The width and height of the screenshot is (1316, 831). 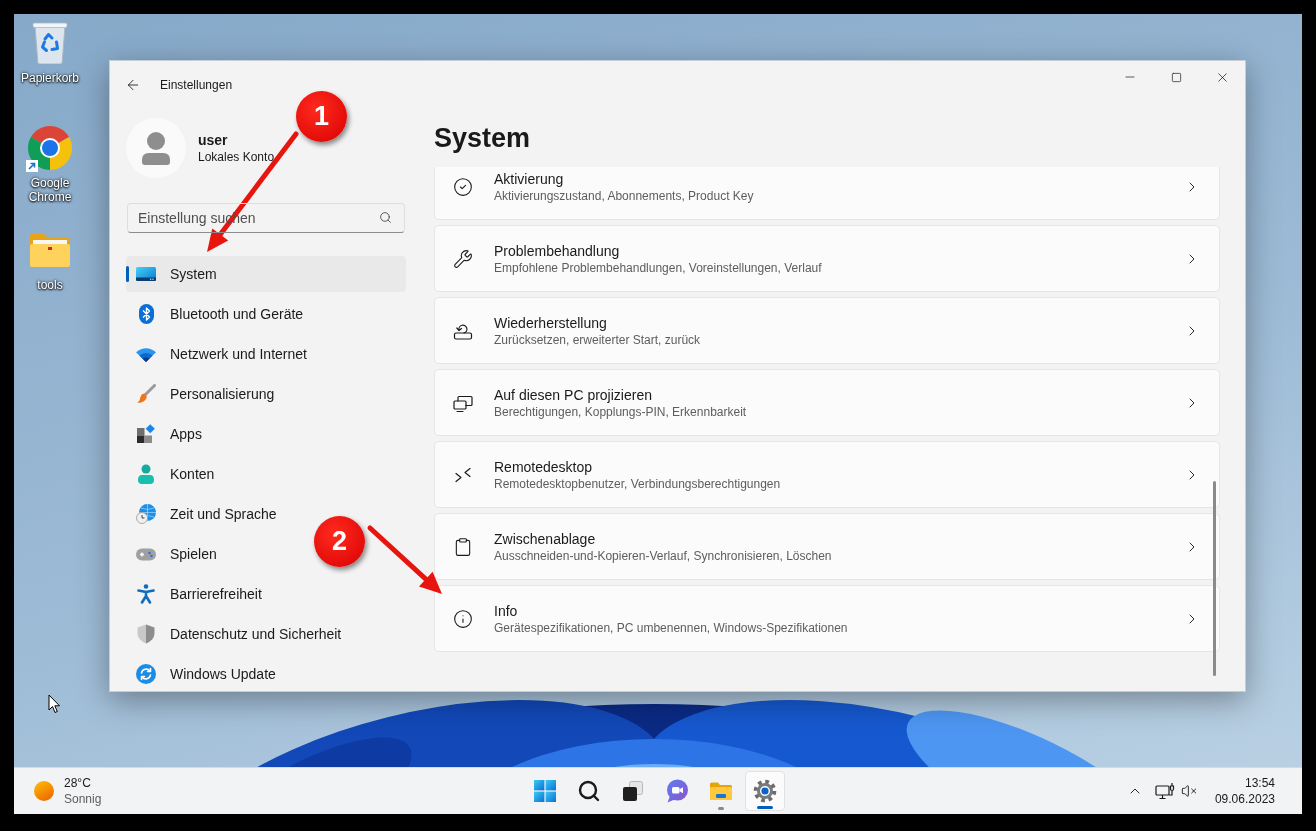 I want to click on avatar-icon, so click(x=156, y=148).